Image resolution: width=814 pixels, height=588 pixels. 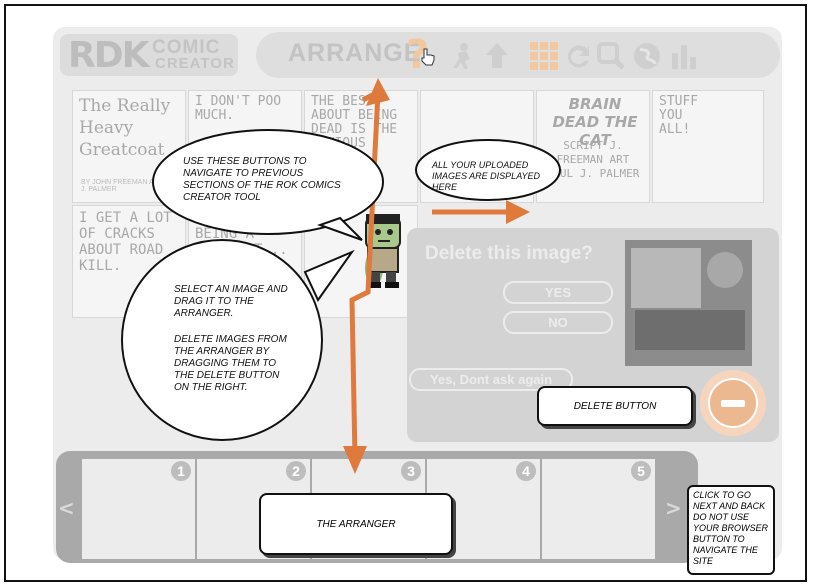 What do you see at coordinates (365, 273) in the screenshot?
I see `arrow-vertical` at bounding box center [365, 273].